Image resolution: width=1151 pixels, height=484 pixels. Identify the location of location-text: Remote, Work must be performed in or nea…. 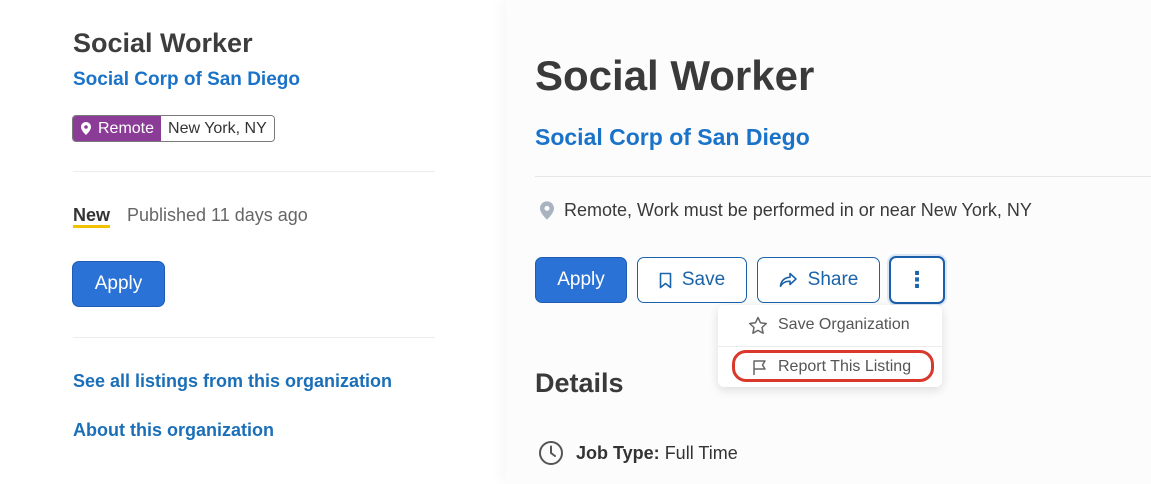
(798, 210).